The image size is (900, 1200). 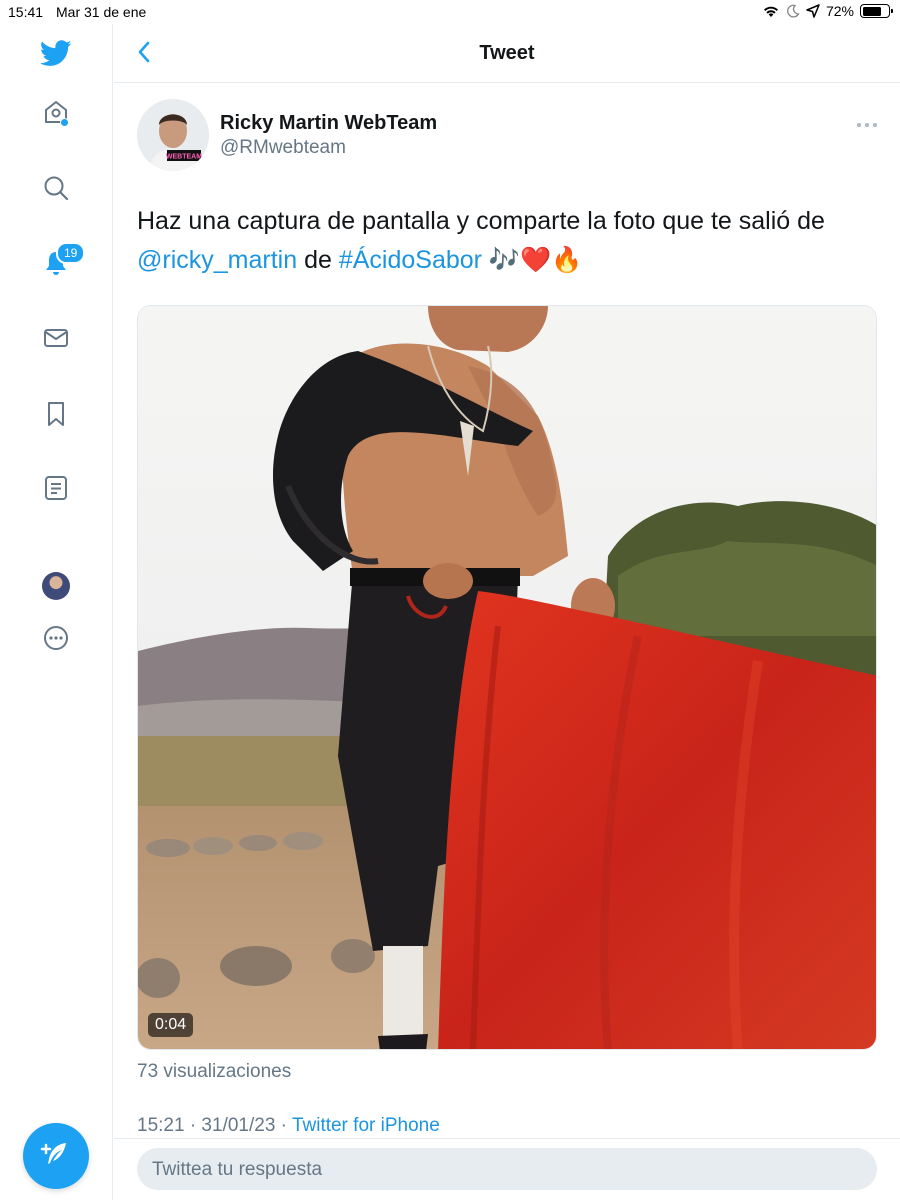 What do you see at coordinates (26, 12) in the screenshot?
I see `status-time: 15:41` at bounding box center [26, 12].